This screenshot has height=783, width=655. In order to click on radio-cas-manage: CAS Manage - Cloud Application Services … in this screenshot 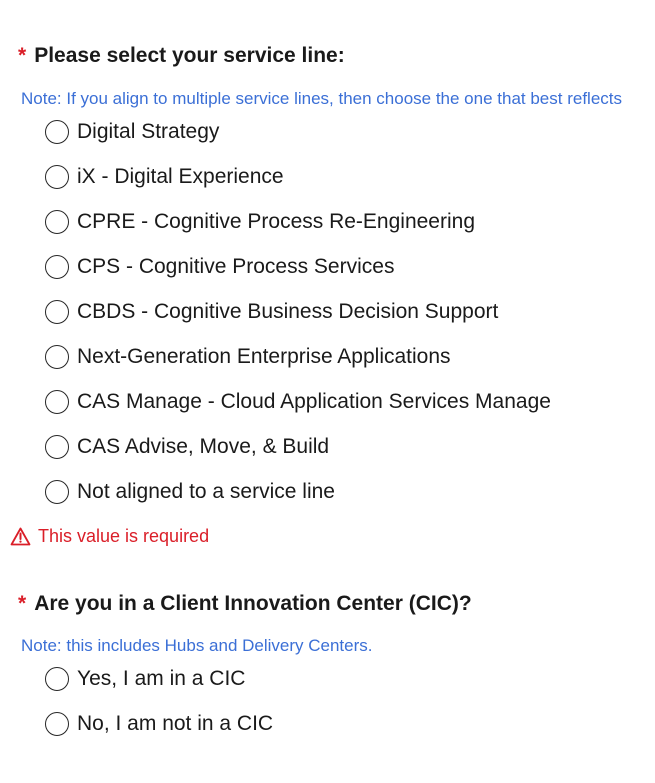, I will do `click(298, 402)`.